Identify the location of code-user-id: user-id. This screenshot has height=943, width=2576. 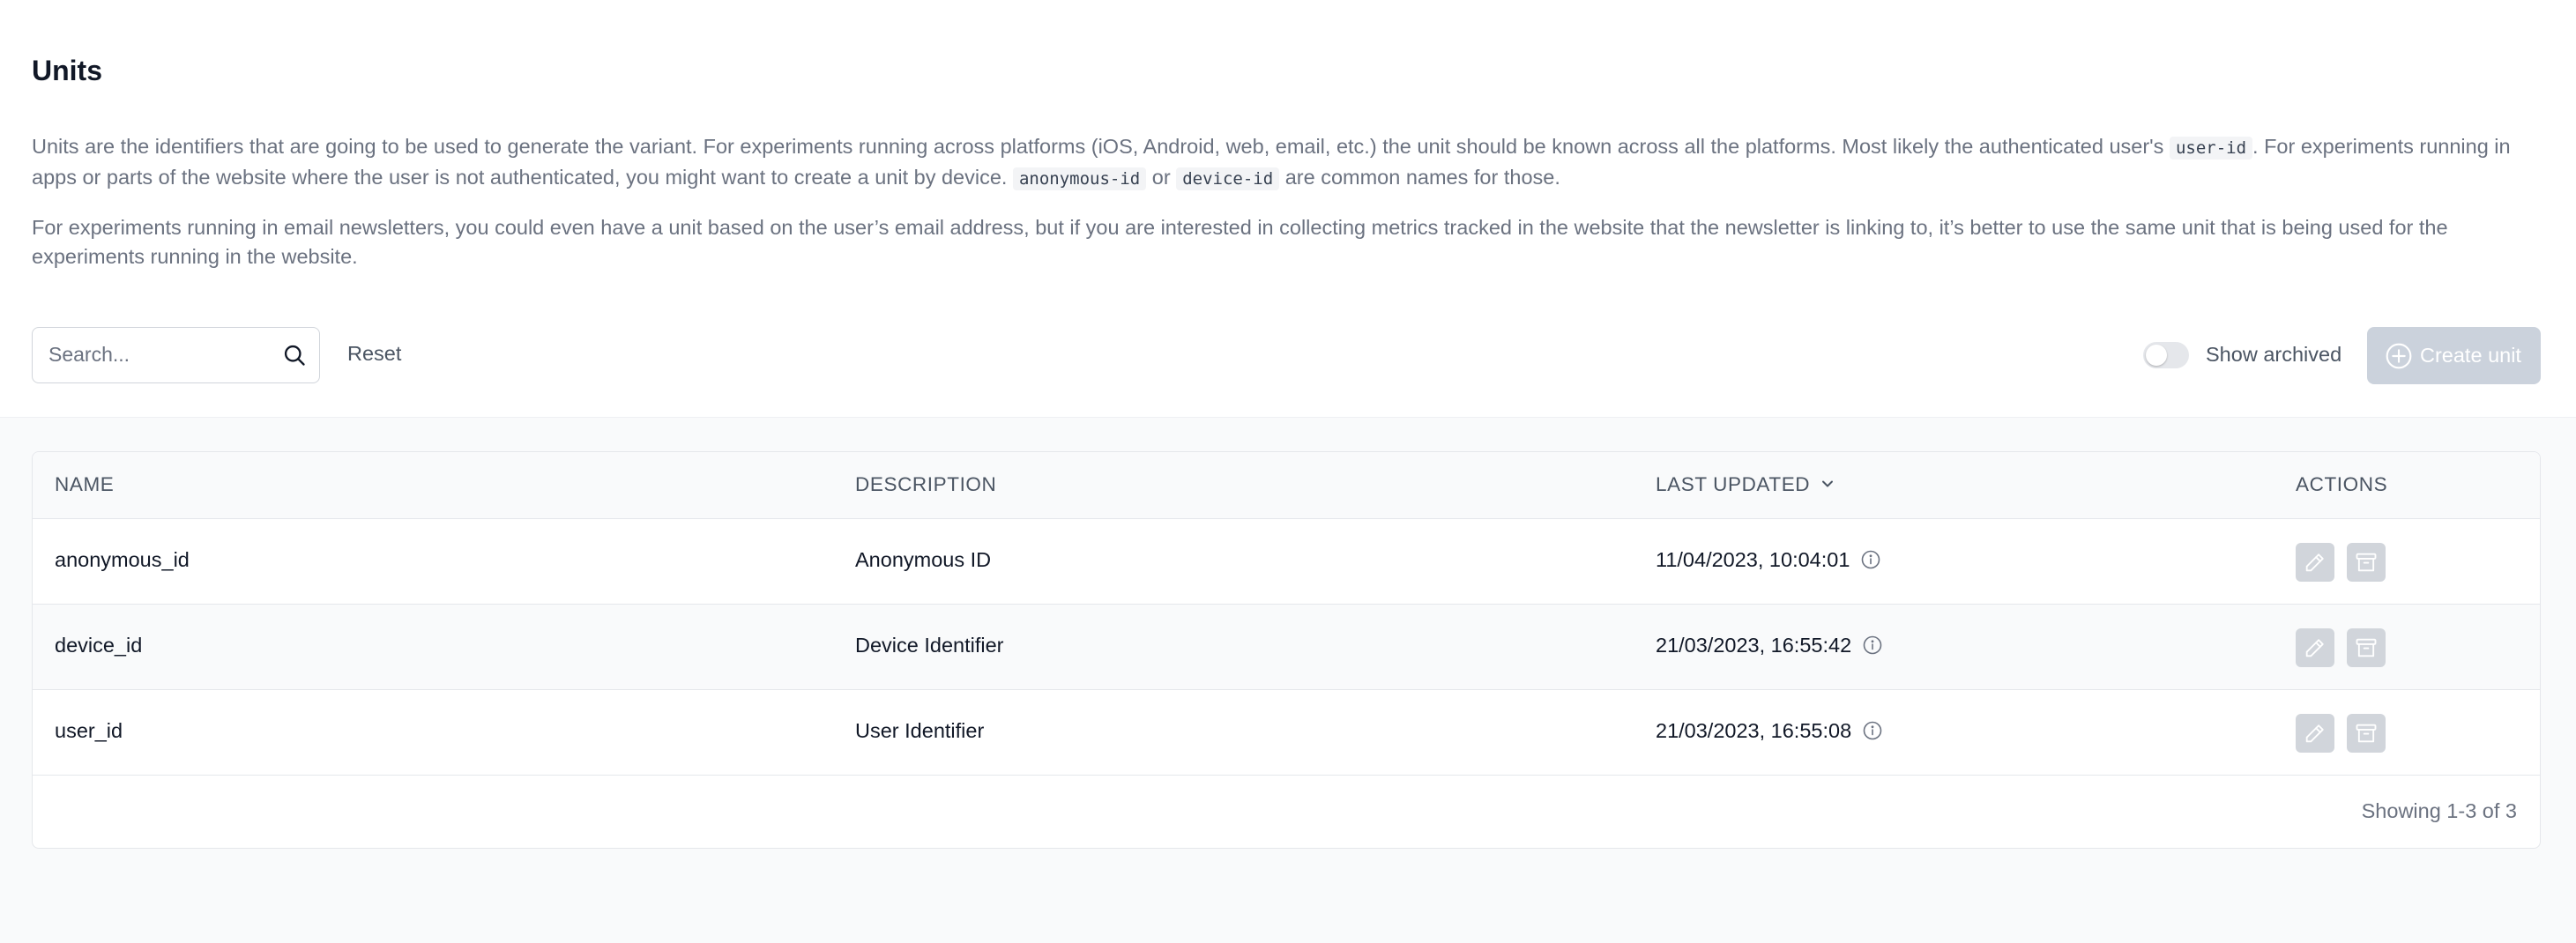
(2211, 148).